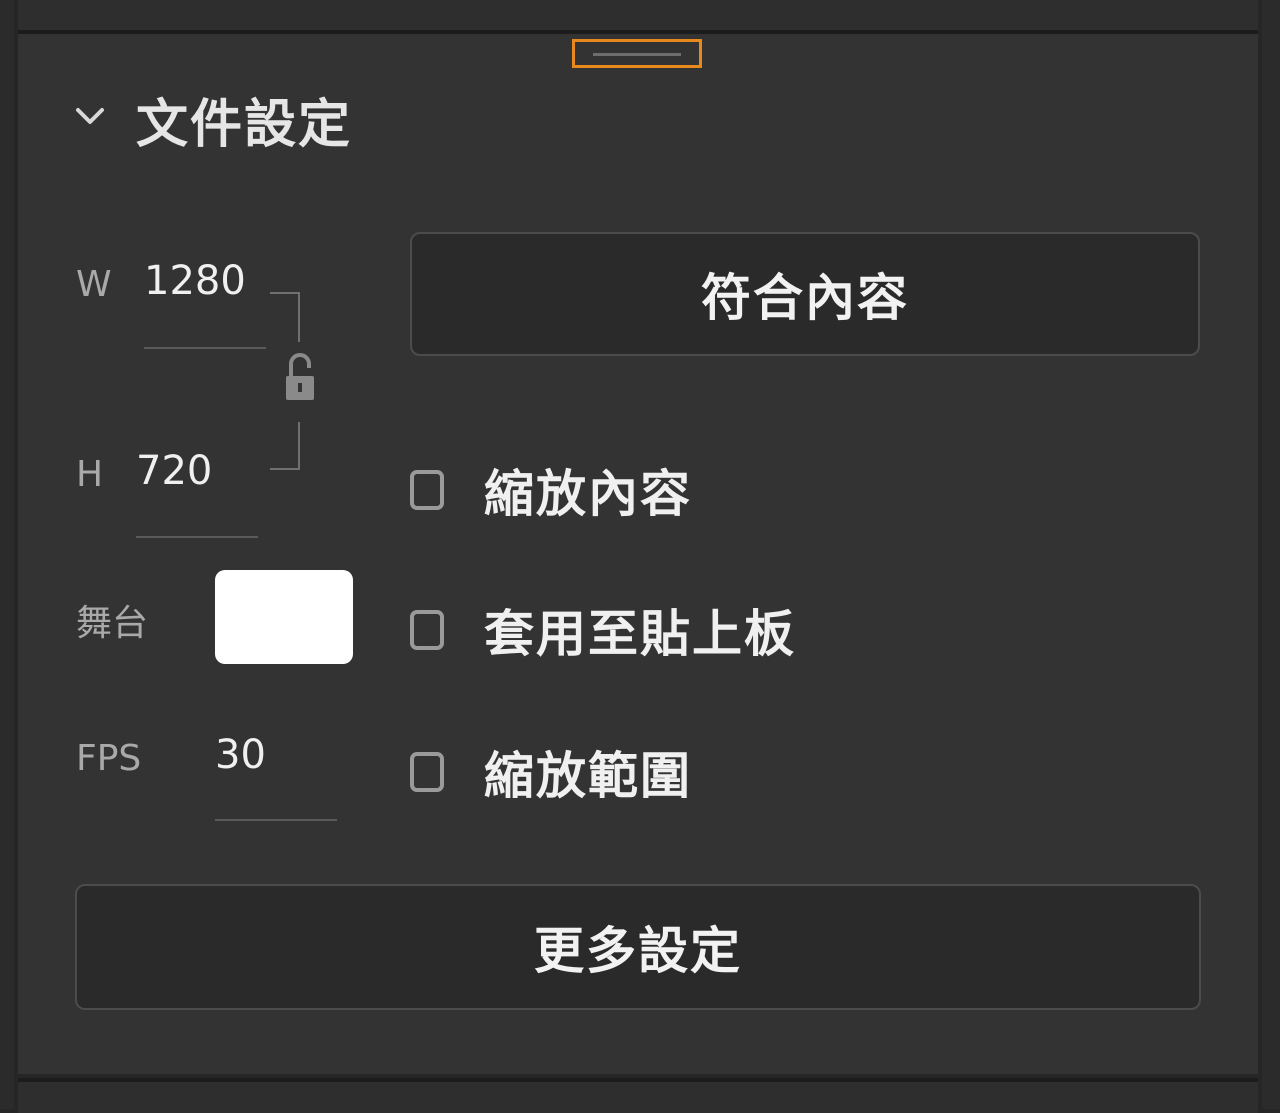  I want to click on fit-content-button: 符合內容, so click(805, 294).